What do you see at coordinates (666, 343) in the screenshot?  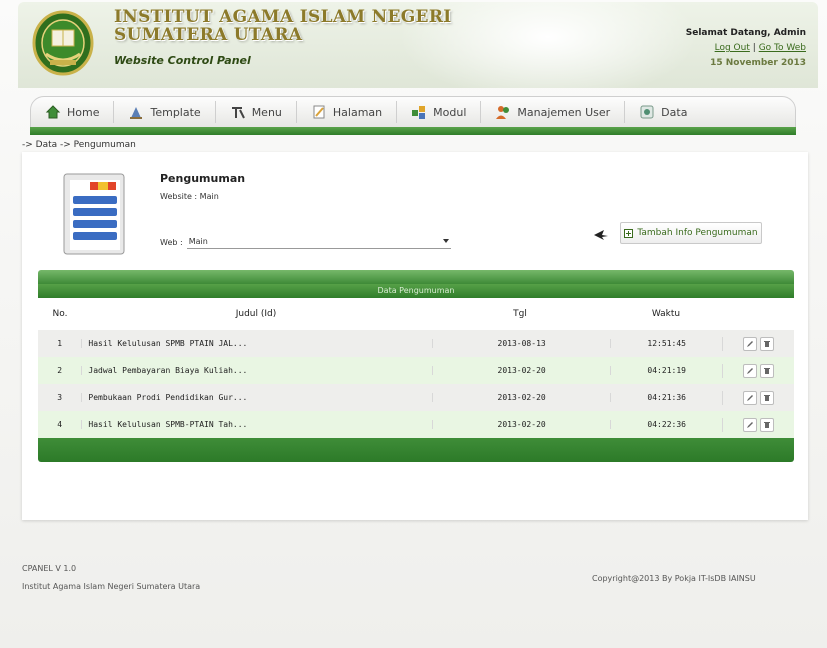 I see `cell-waktu: 12:51:45` at bounding box center [666, 343].